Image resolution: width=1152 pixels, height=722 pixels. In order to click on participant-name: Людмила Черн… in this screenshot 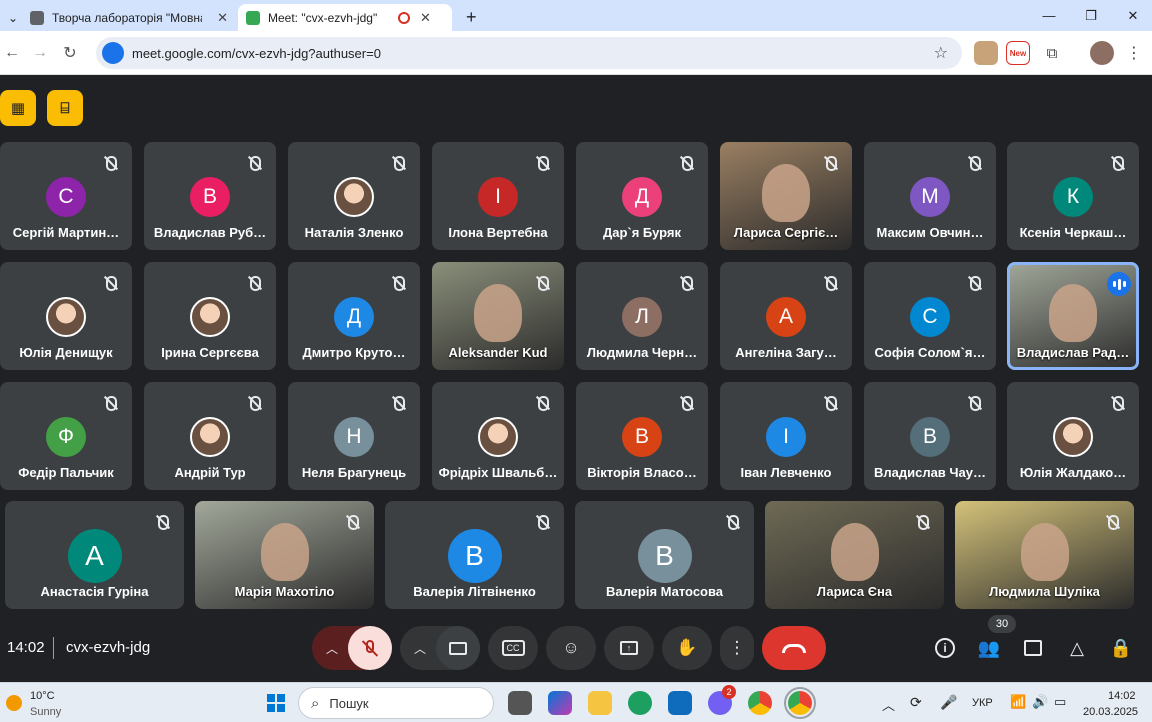, I will do `click(642, 352)`.